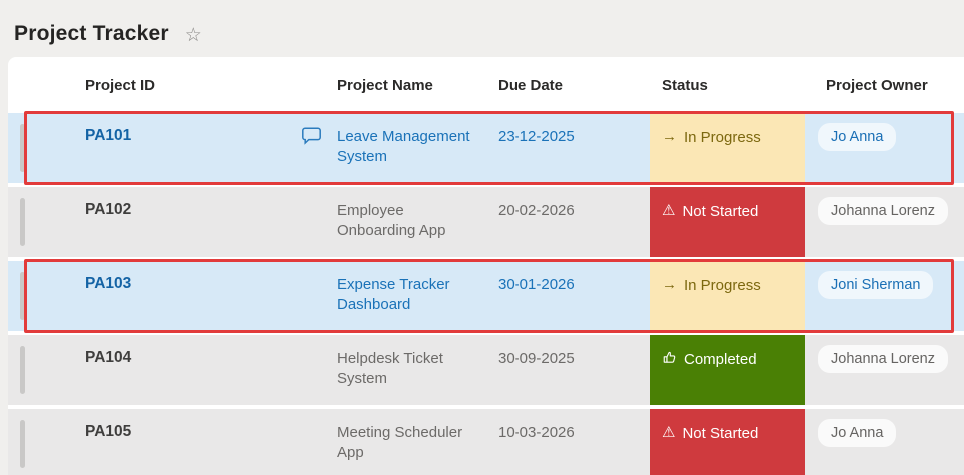  Describe the element at coordinates (417, 222) in the screenshot. I see `project-name: Employee Onboarding App` at that location.